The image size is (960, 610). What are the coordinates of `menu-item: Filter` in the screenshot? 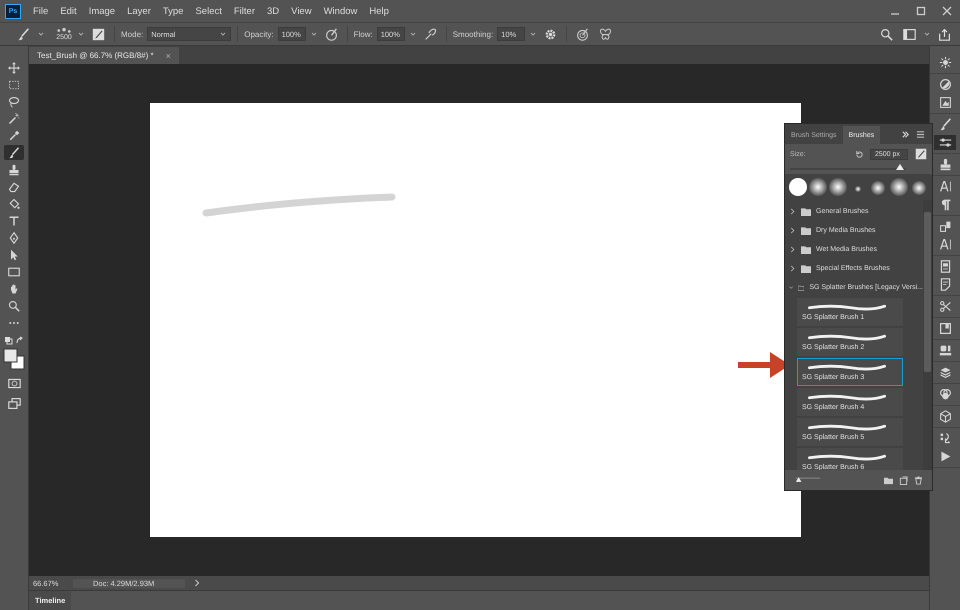 It's located at (244, 11).